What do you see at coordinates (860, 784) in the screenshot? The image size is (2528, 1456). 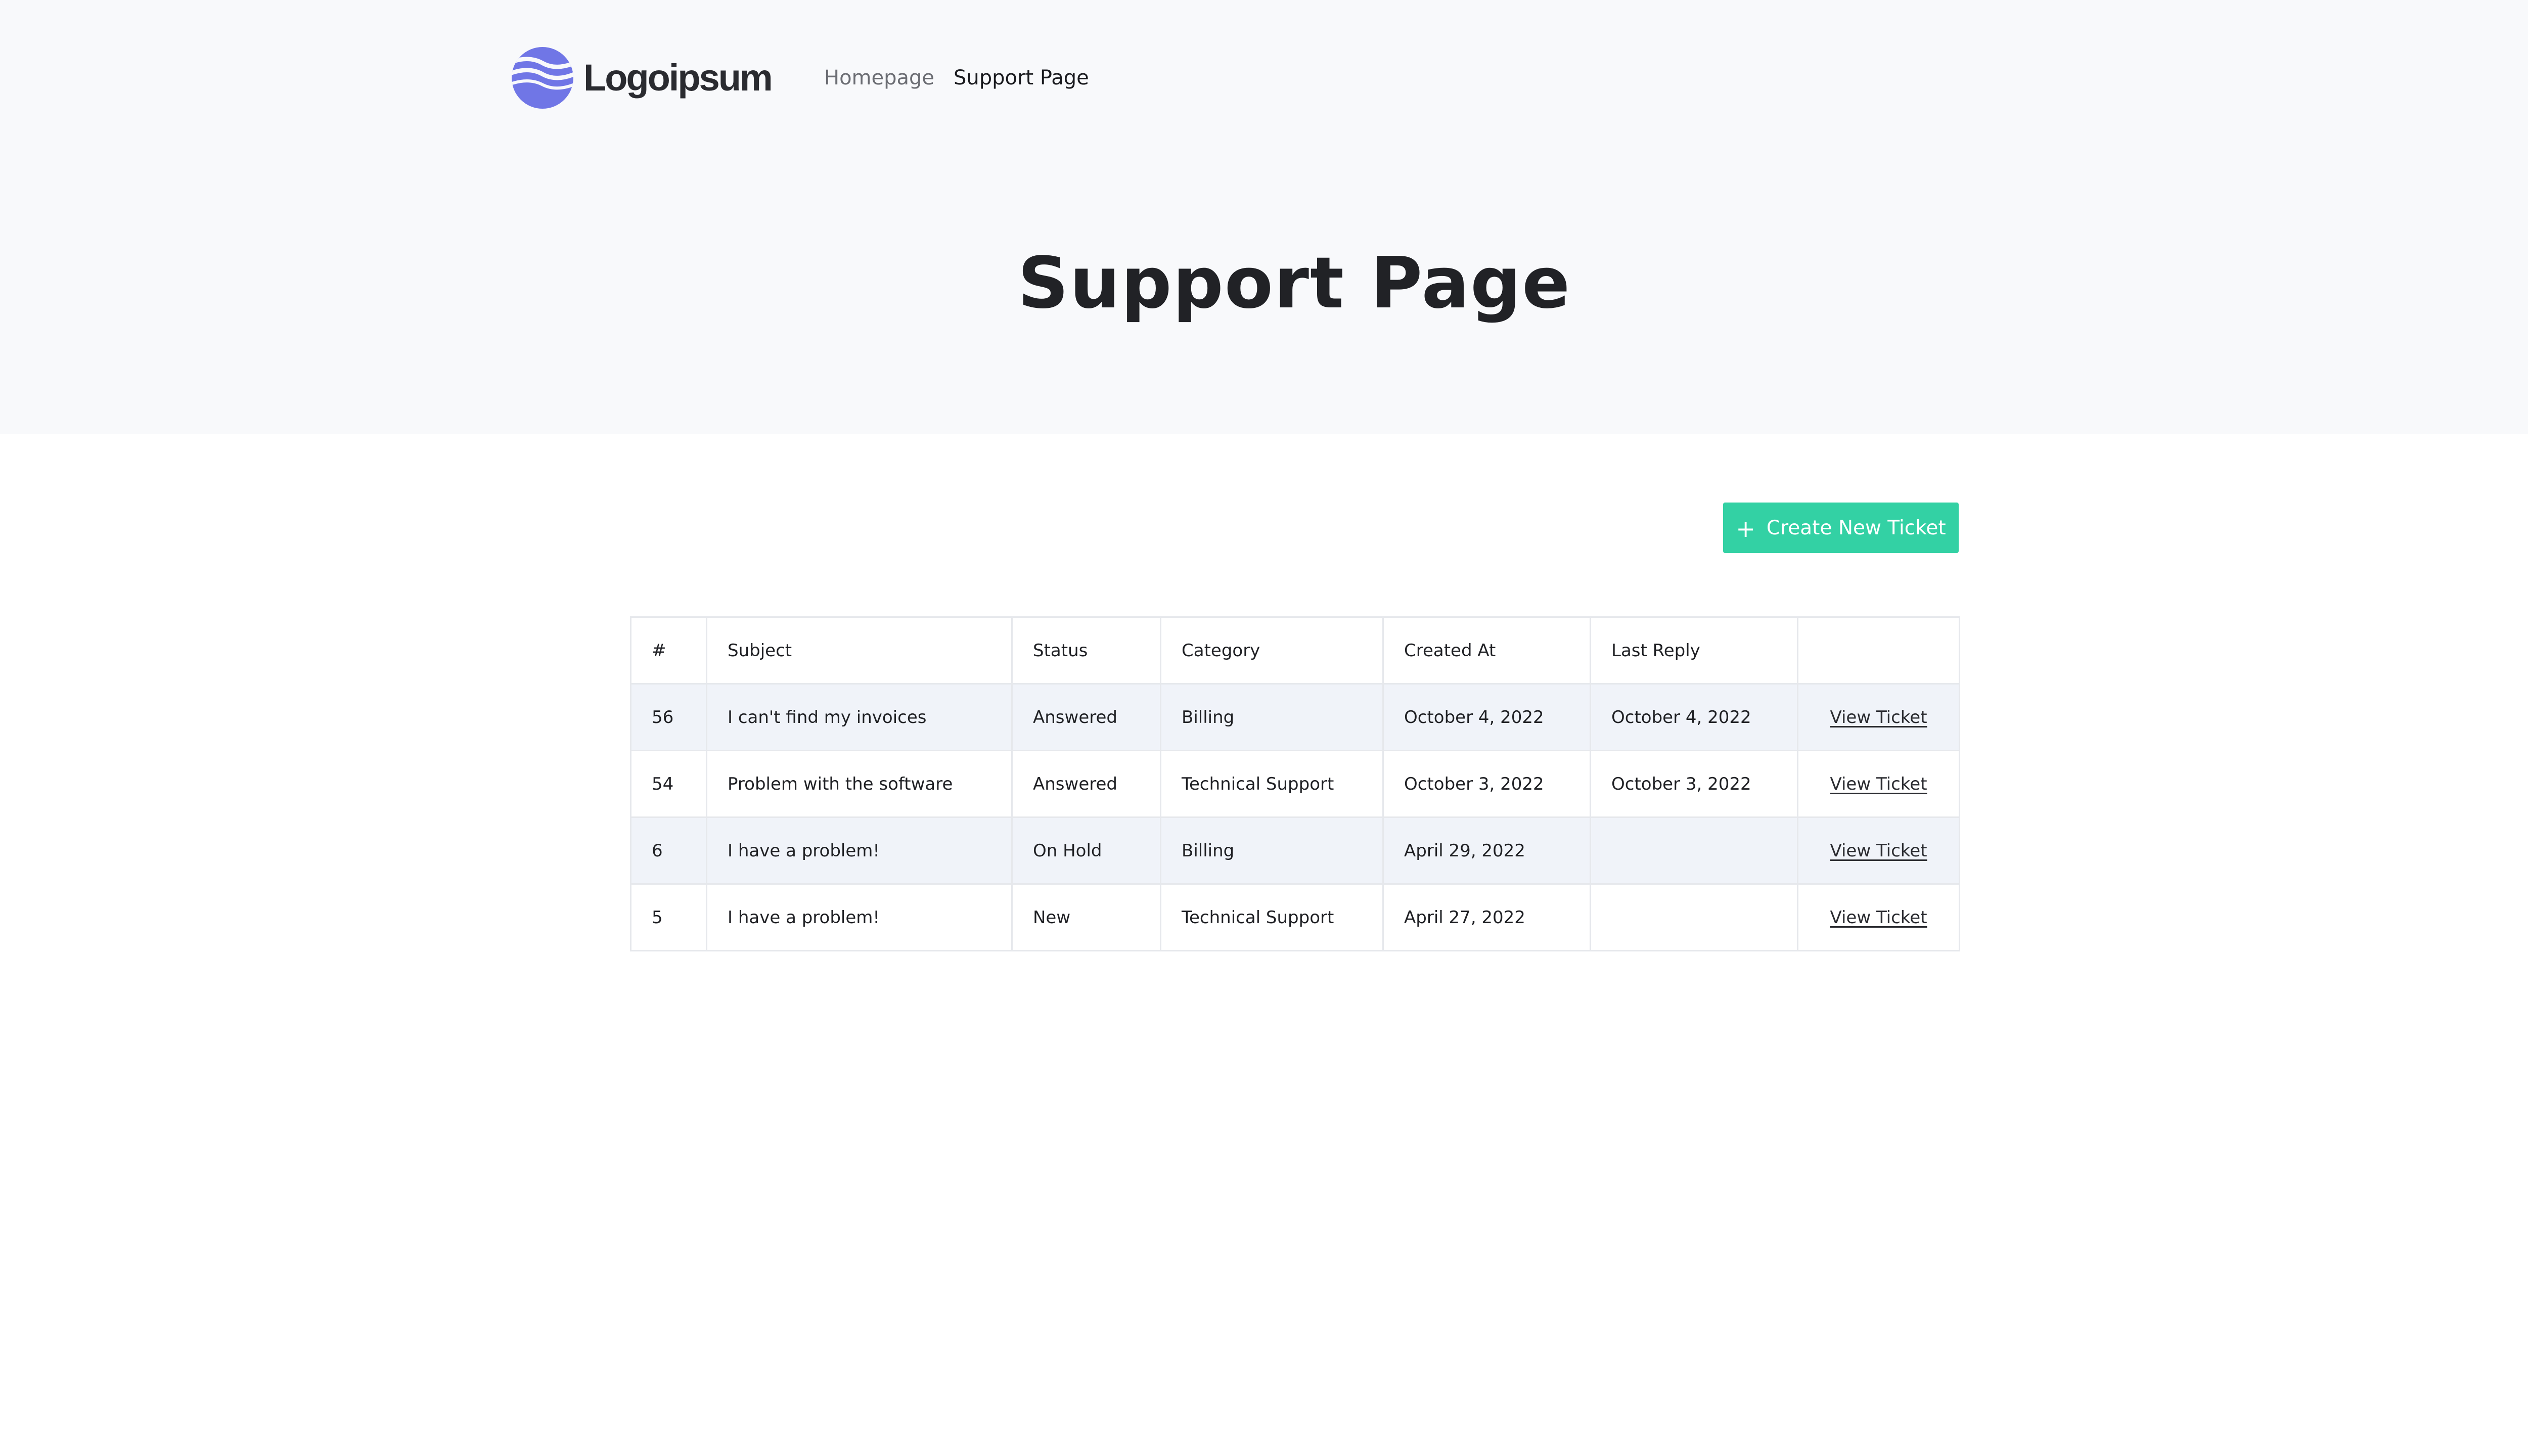 I see `ticket-subject: Problem with the software` at bounding box center [860, 784].